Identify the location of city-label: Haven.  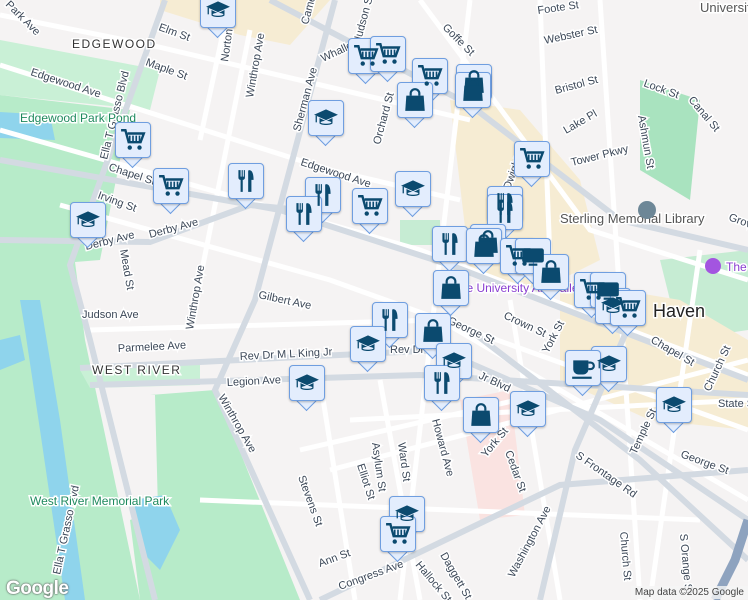
(679, 311).